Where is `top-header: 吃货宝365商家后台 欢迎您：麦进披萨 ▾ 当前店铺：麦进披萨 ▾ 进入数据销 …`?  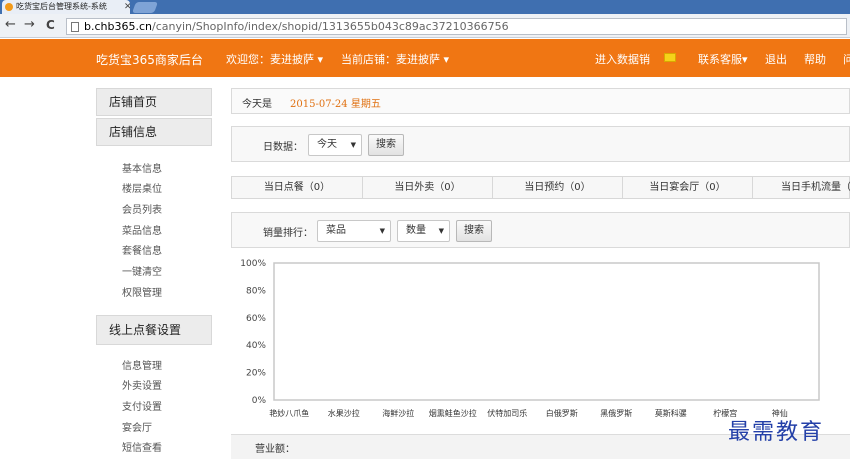
top-header: 吃货宝365商家后台 欢迎您：麦进披萨 ▾ 当前店铺：麦进披萨 ▾ 进入数据销 … is located at coordinates (425, 58).